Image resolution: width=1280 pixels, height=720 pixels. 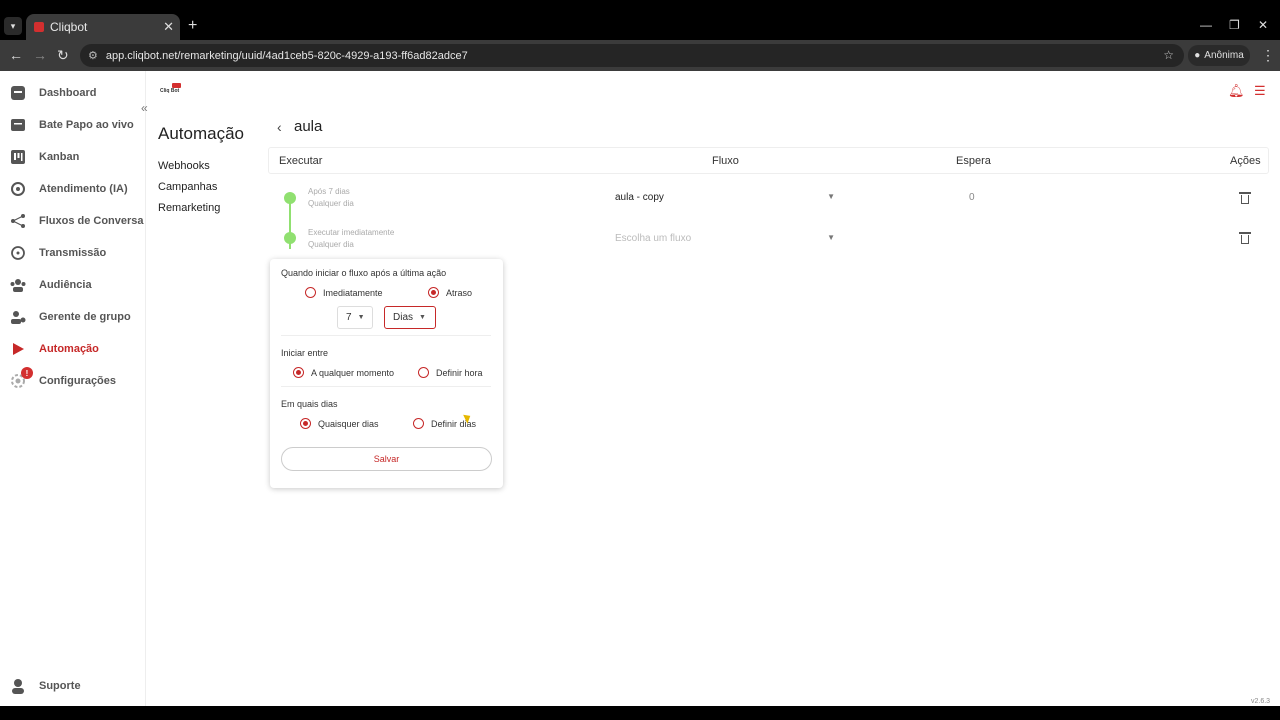 What do you see at coordinates (192, 26) in the screenshot?
I see `new-tab-icon: +` at bounding box center [192, 26].